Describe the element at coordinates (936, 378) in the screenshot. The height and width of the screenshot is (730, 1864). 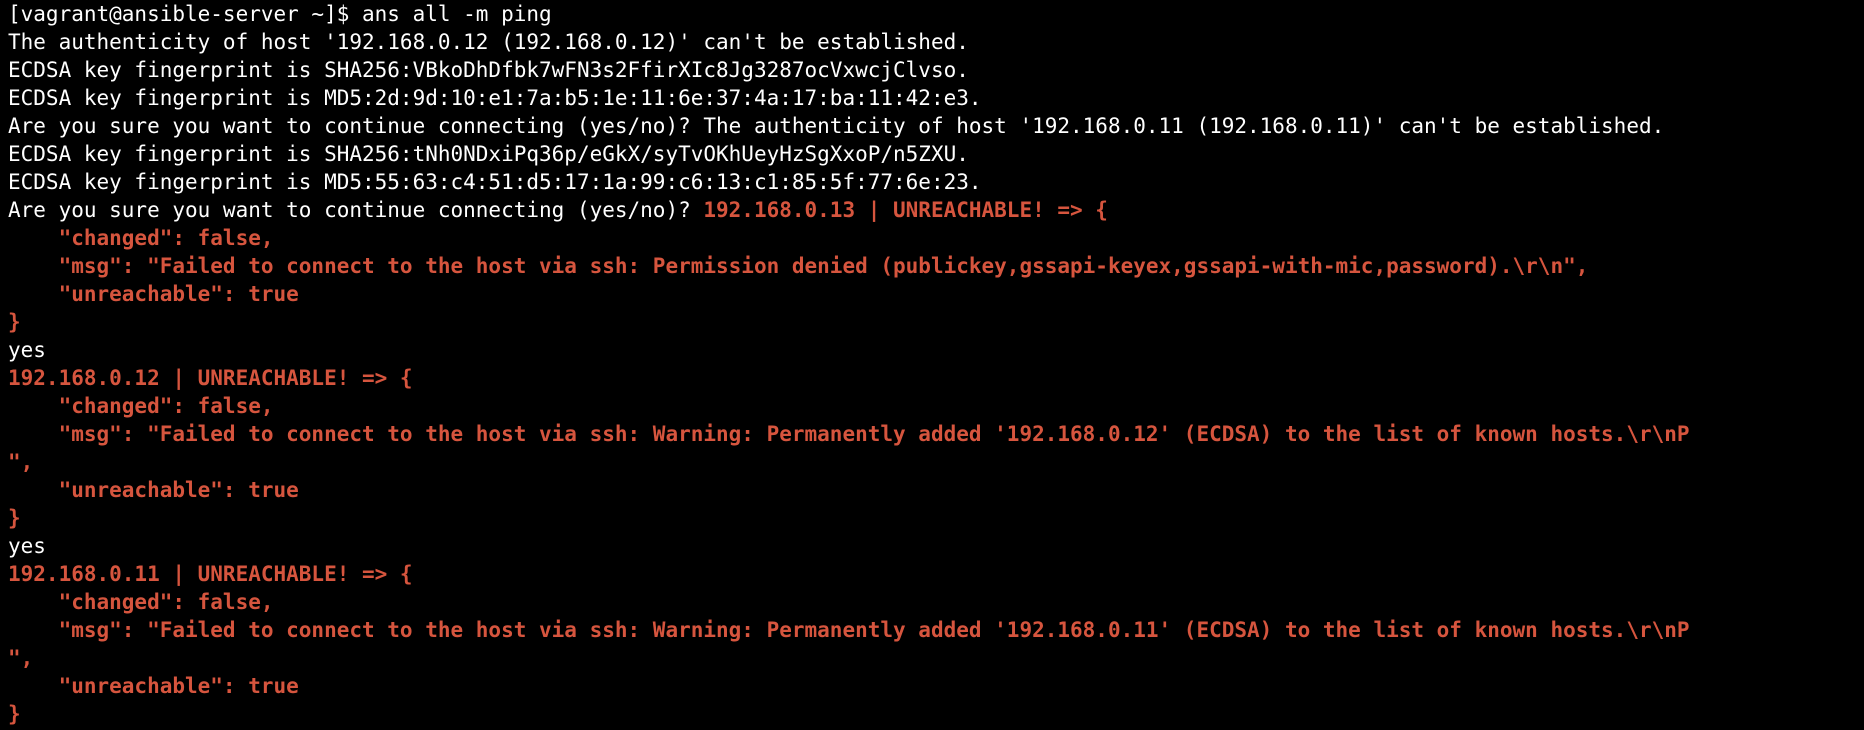
I see `terminal-line: 192.168.0.12 | UNREACHABLE! => {` at that location.